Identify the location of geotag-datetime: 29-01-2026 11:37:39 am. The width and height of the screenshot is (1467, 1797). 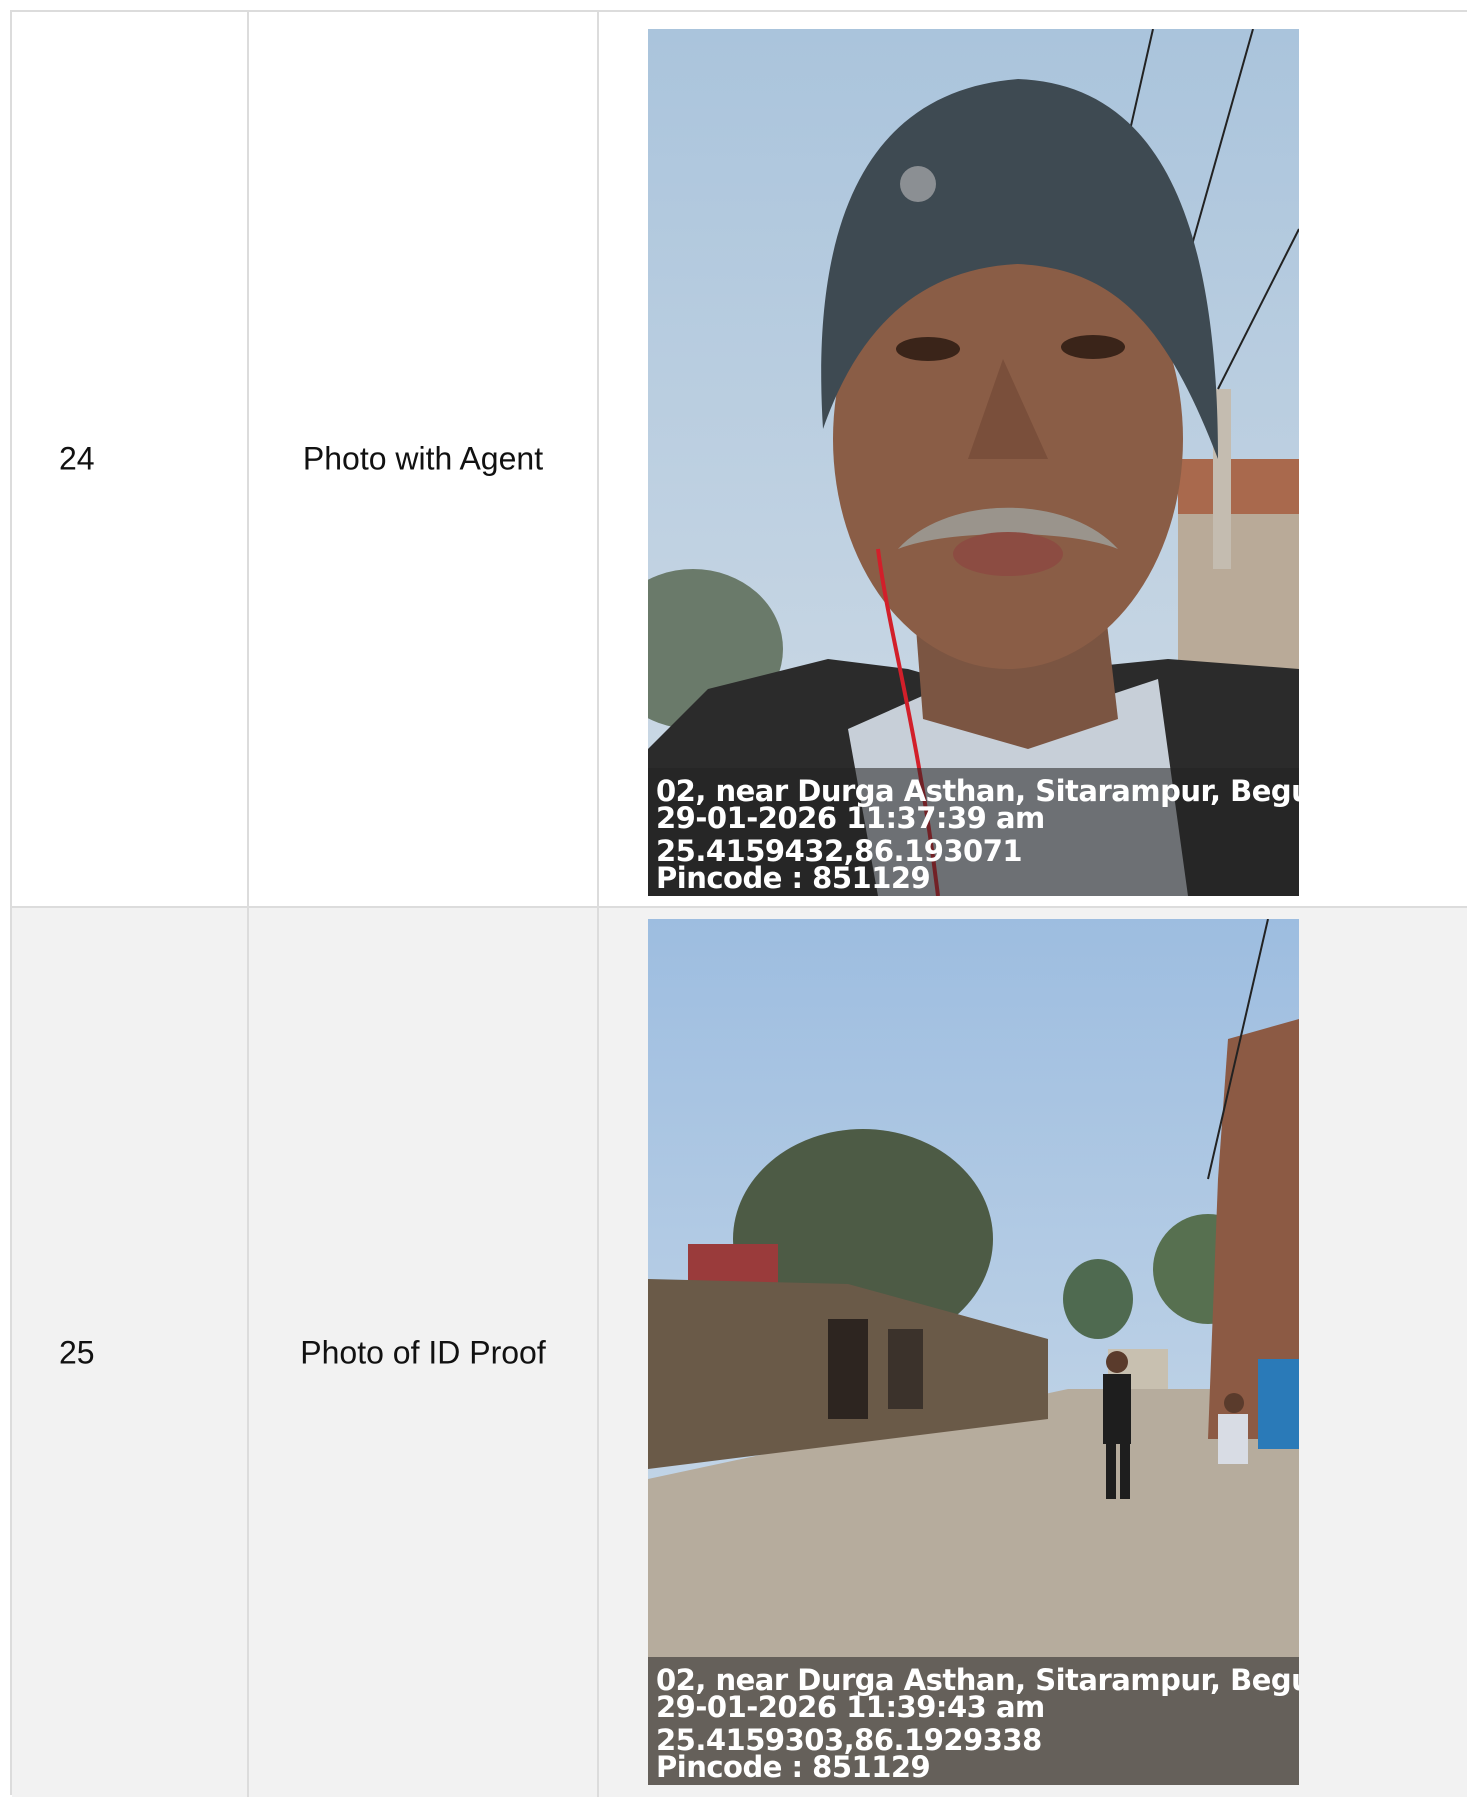
(850, 818).